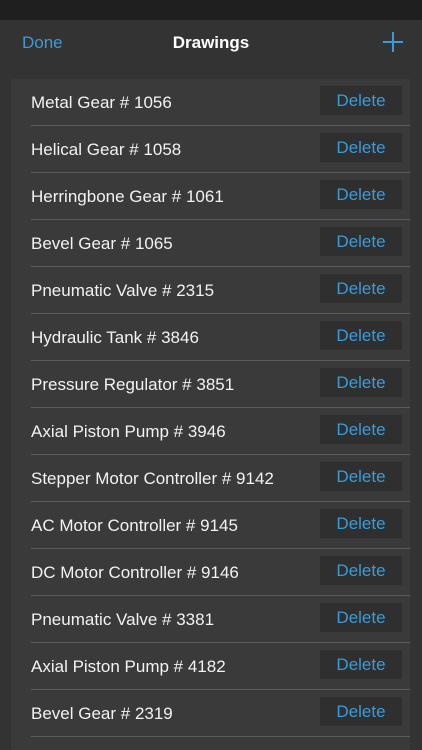  I want to click on list-item: Axial Piston Pump # 4182 Delete, so click(210, 666).